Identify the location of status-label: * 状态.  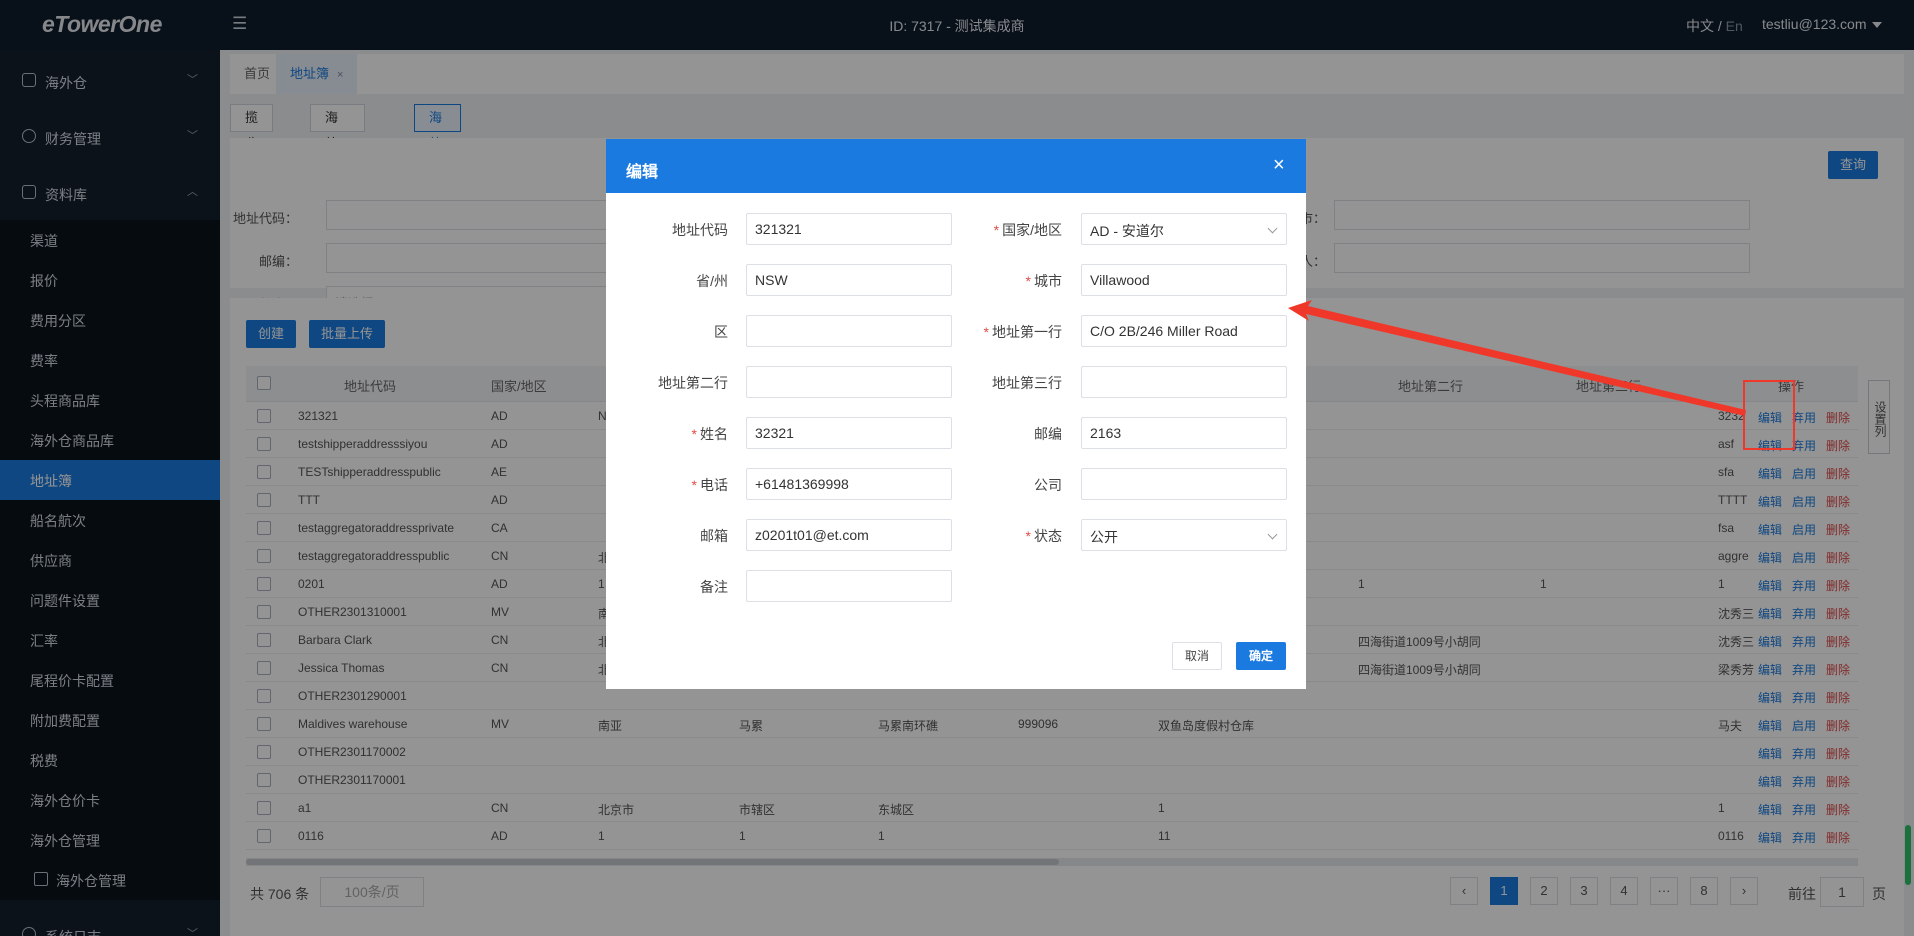
(1001, 536).